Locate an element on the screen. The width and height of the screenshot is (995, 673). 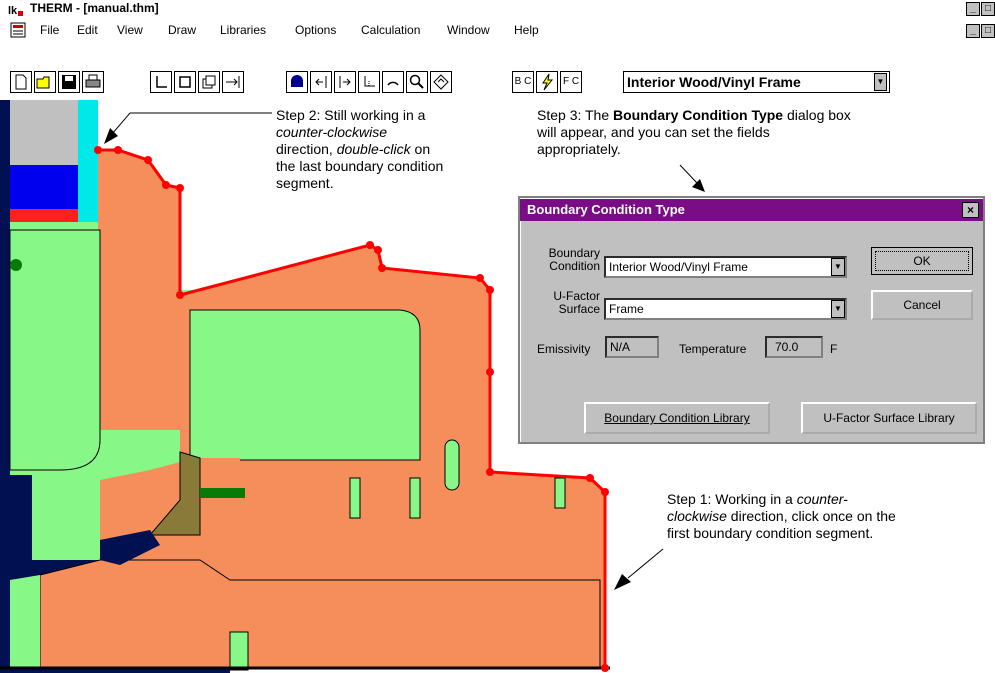
emissivity-field: N/A is located at coordinates (632, 347).